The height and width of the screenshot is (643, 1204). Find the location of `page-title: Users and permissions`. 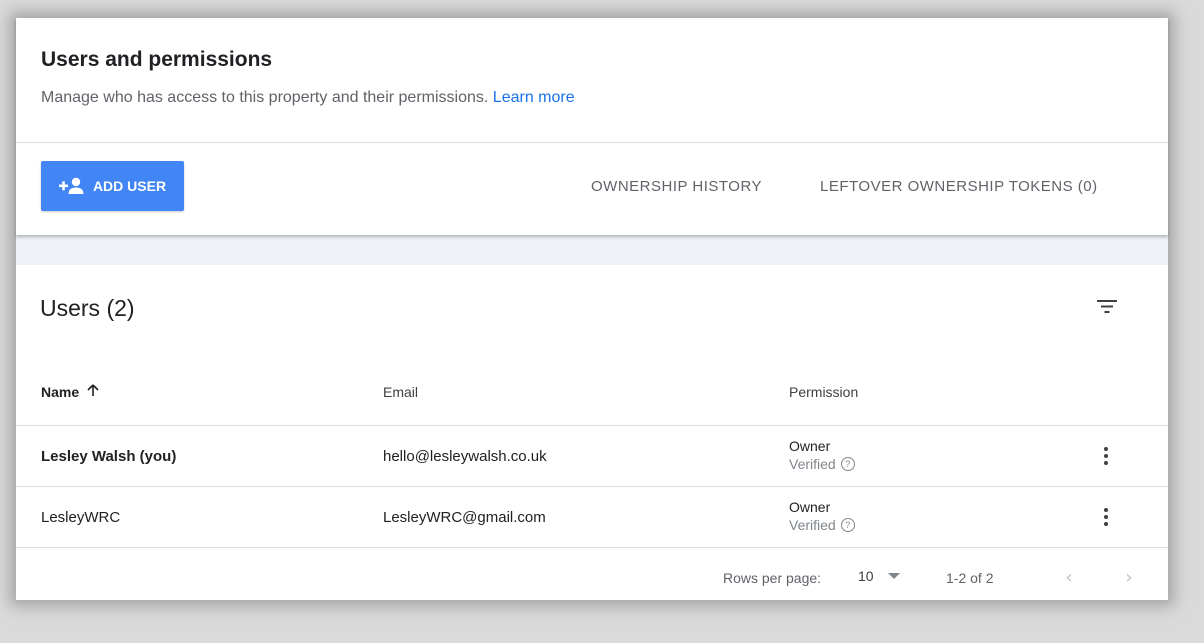

page-title: Users and permissions is located at coordinates (157, 59).